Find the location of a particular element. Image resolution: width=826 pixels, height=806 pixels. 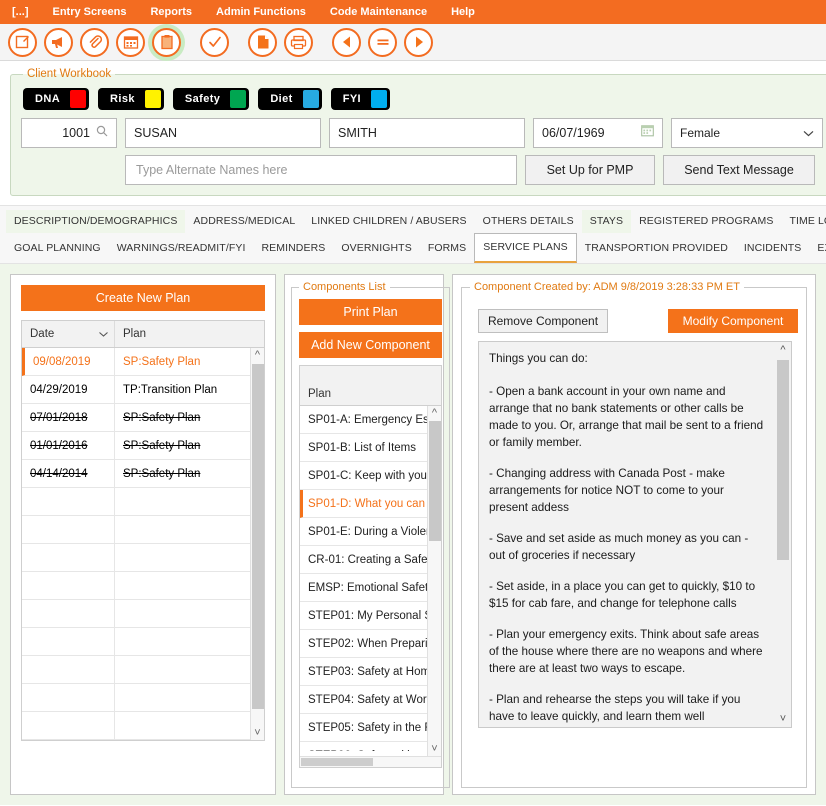

calendar-picker-icon is located at coordinates (647, 133).